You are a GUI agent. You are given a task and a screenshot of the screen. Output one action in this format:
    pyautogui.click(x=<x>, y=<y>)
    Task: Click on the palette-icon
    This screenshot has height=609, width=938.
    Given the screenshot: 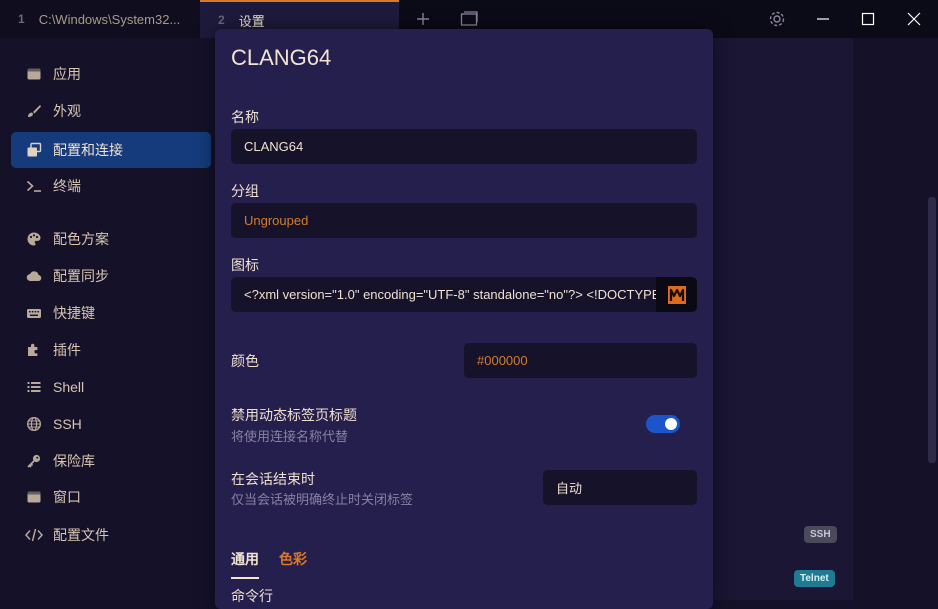 What is the action you would take?
    pyautogui.click(x=34, y=239)
    